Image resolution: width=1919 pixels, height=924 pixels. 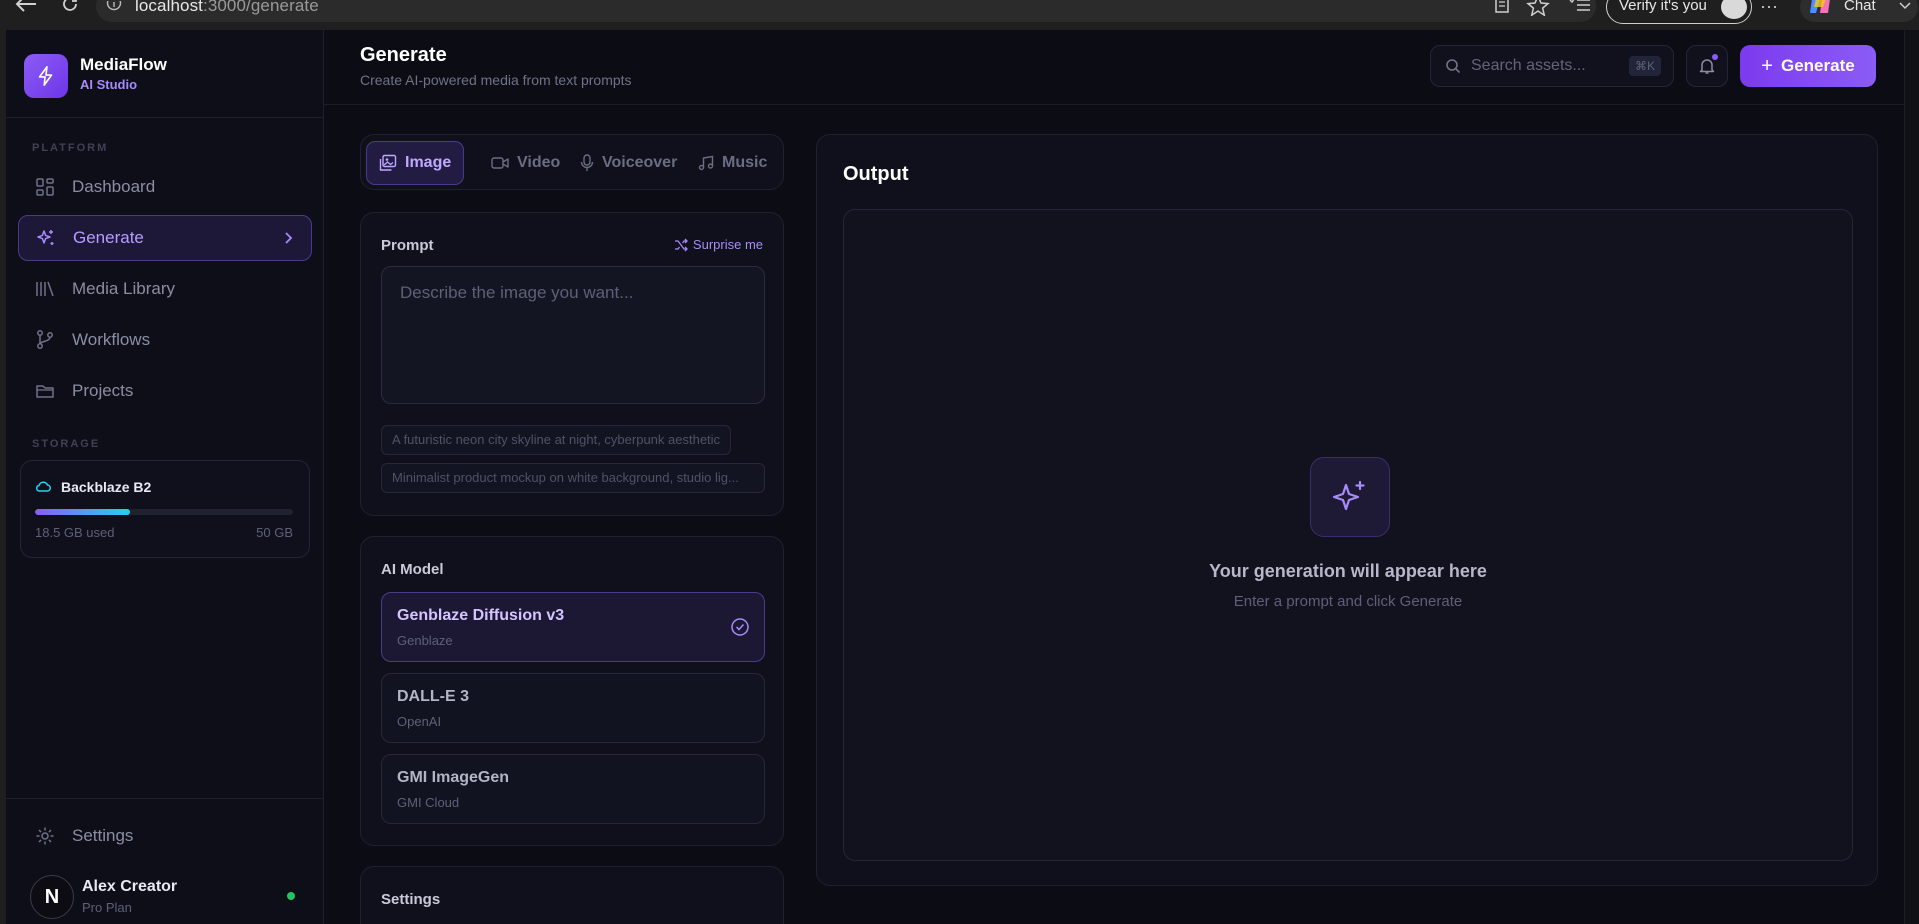 I want to click on avatar: N, so click(x=52, y=897).